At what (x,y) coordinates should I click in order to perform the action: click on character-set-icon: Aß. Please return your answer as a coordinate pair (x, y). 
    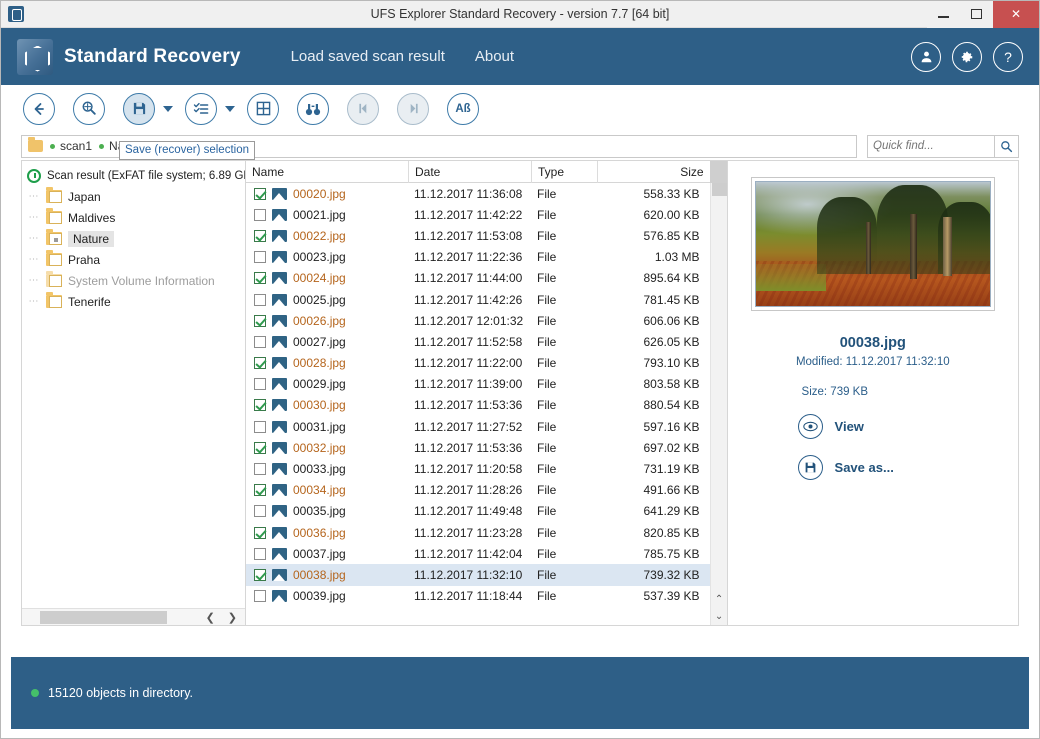
    Looking at the image, I should click on (463, 108).